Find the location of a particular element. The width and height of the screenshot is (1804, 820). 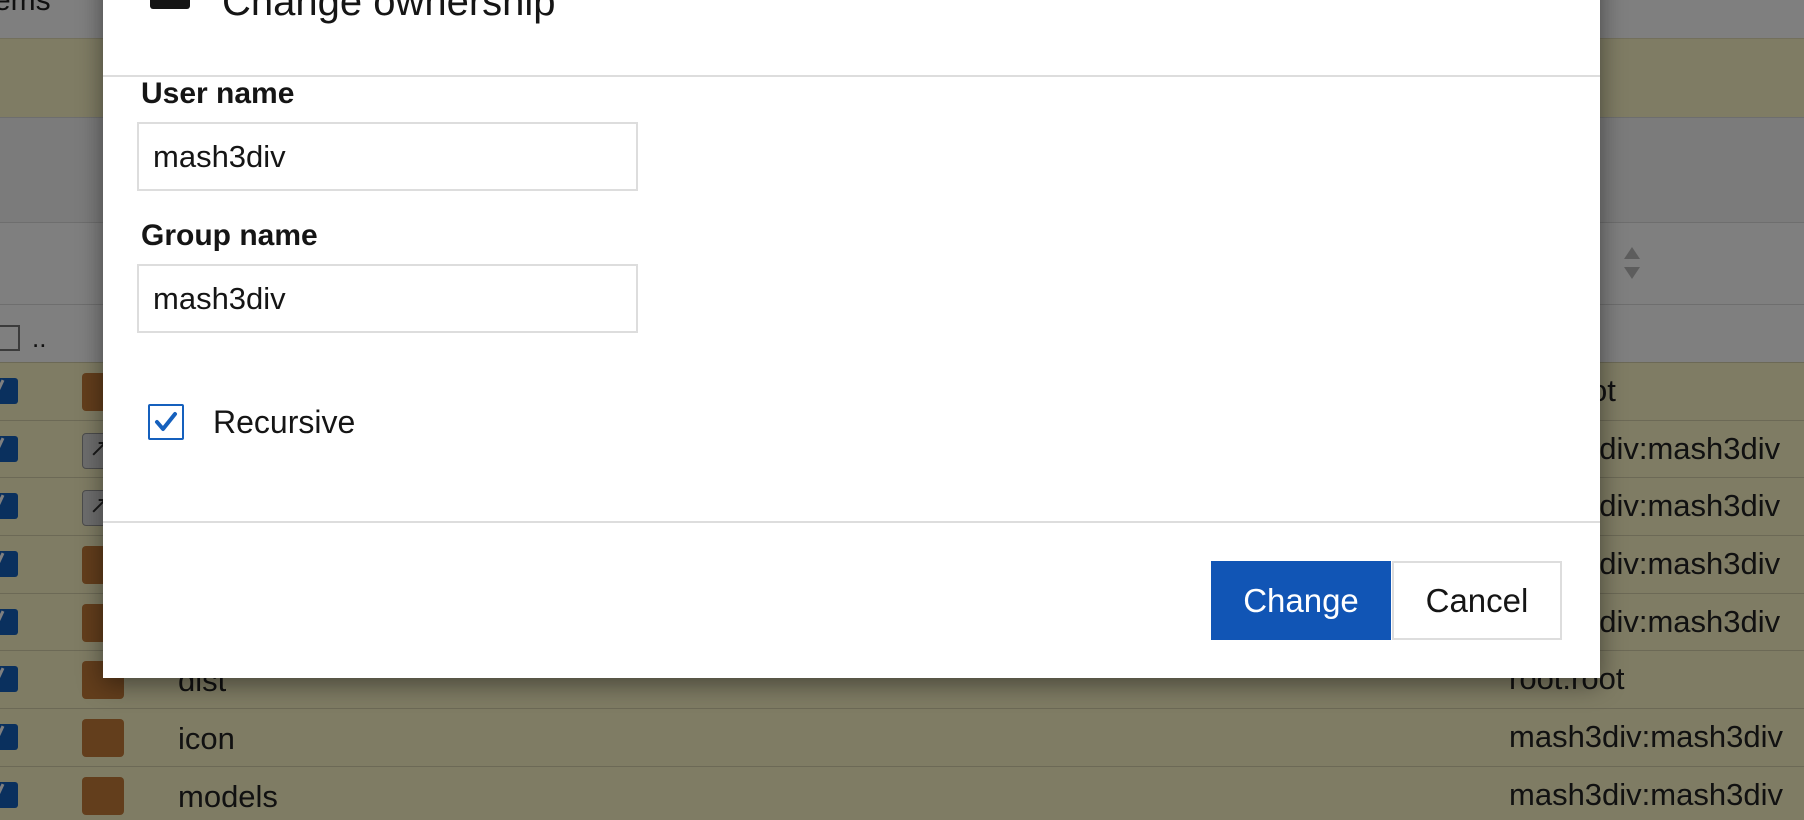

recursive-checkbox is located at coordinates (166, 422).